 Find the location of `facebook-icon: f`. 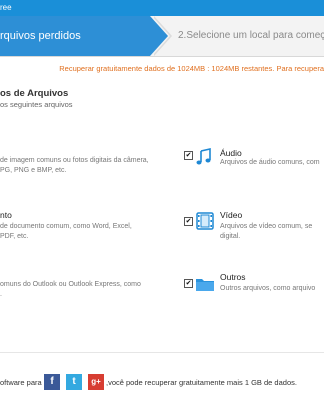

facebook-icon: f is located at coordinates (52, 382).